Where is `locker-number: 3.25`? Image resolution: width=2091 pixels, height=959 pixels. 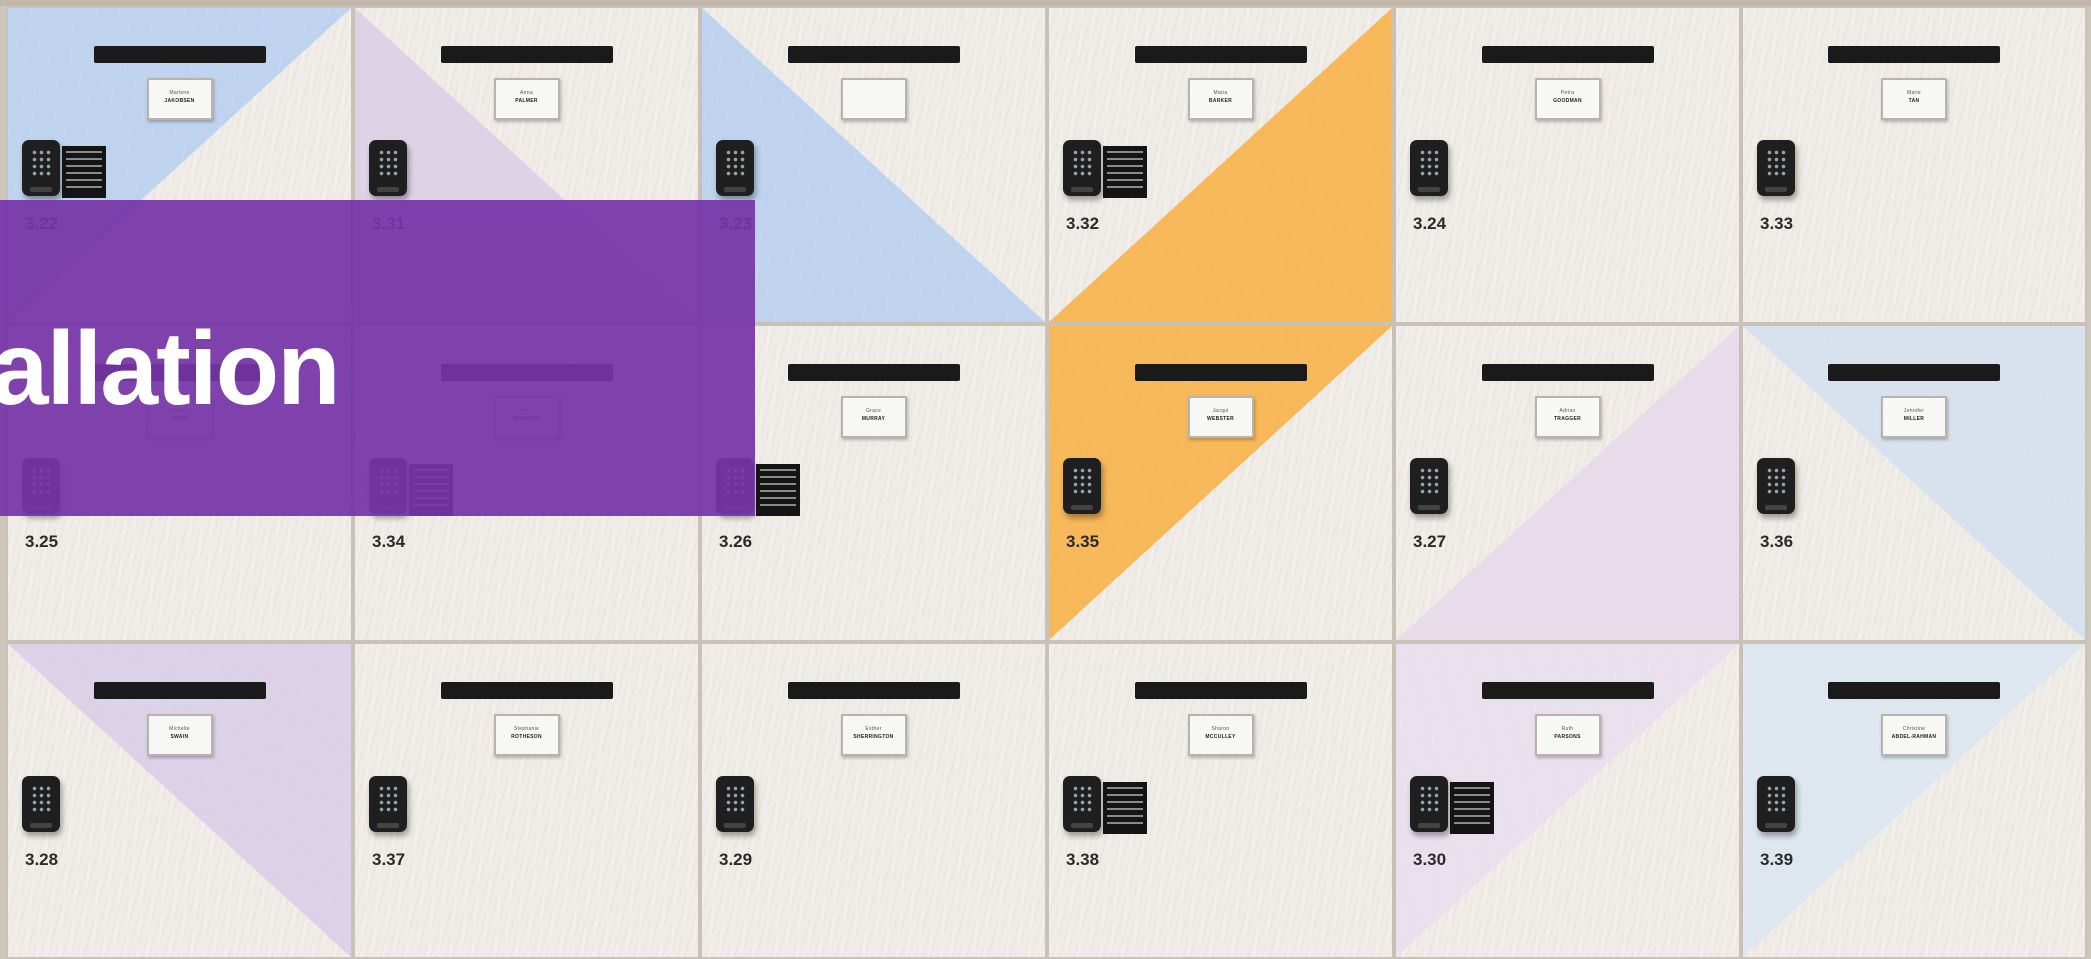 locker-number: 3.25 is located at coordinates (42, 541).